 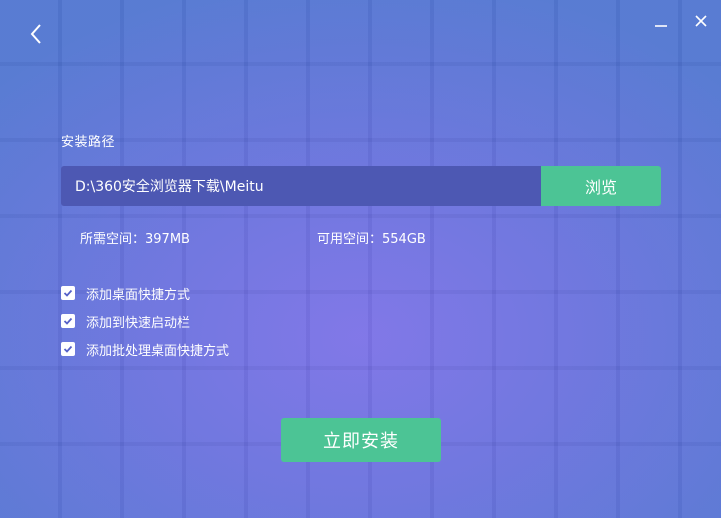 What do you see at coordinates (135, 239) in the screenshot?
I see `required-space-text: 所需空间：397MB` at bounding box center [135, 239].